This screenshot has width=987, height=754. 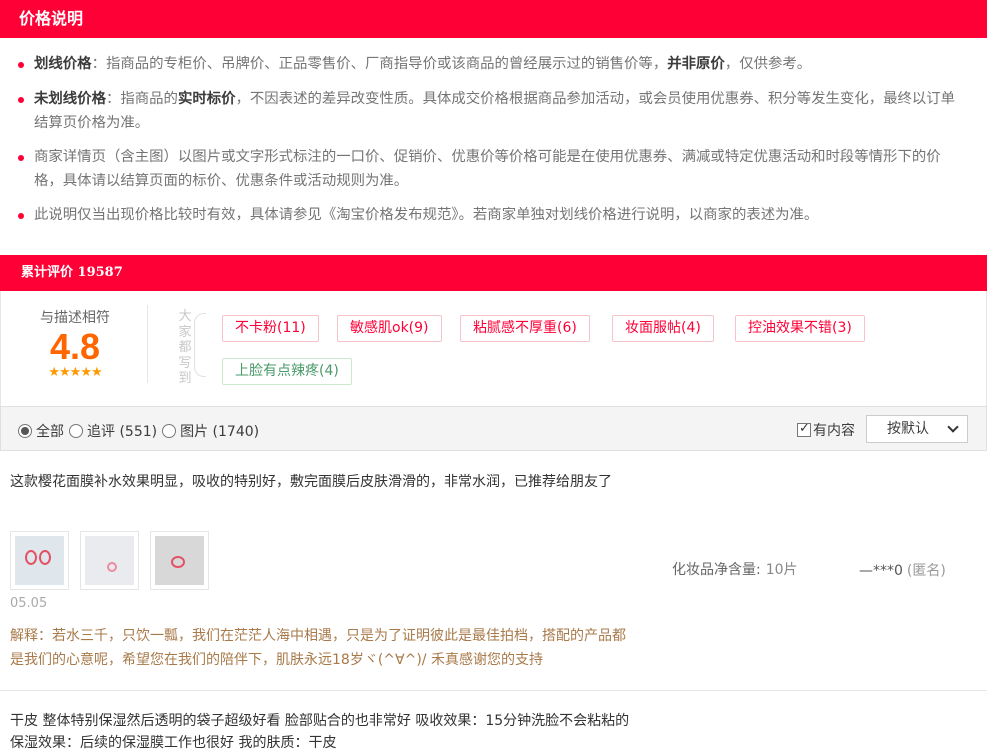 I want to click on score-box: 与描述相符 4.8 ★★★★★, so click(x=75, y=343).